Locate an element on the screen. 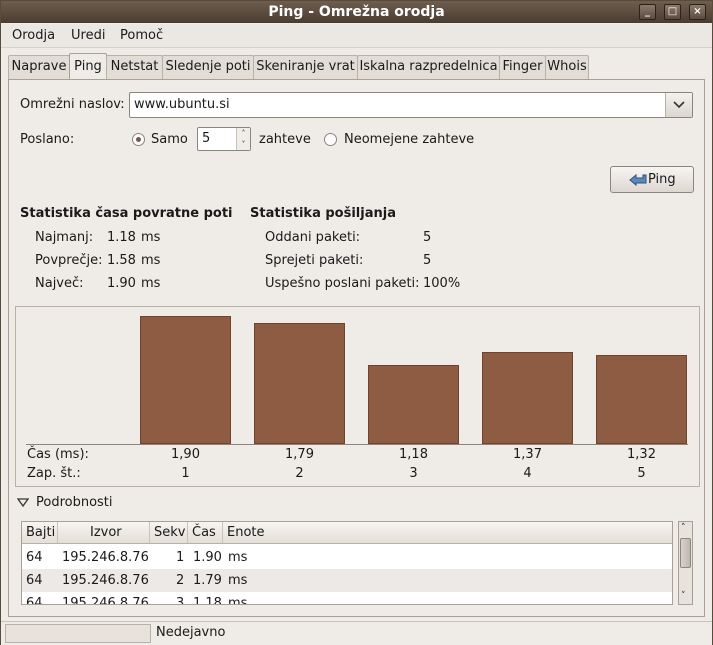  tab-whois: Whois is located at coordinates (567, 67).